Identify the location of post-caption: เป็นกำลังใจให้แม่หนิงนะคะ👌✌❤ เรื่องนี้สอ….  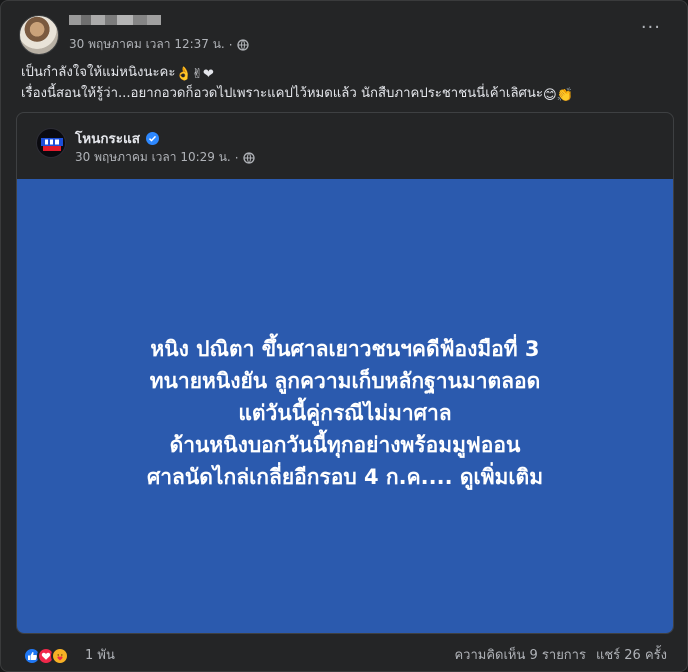
(297, 84).